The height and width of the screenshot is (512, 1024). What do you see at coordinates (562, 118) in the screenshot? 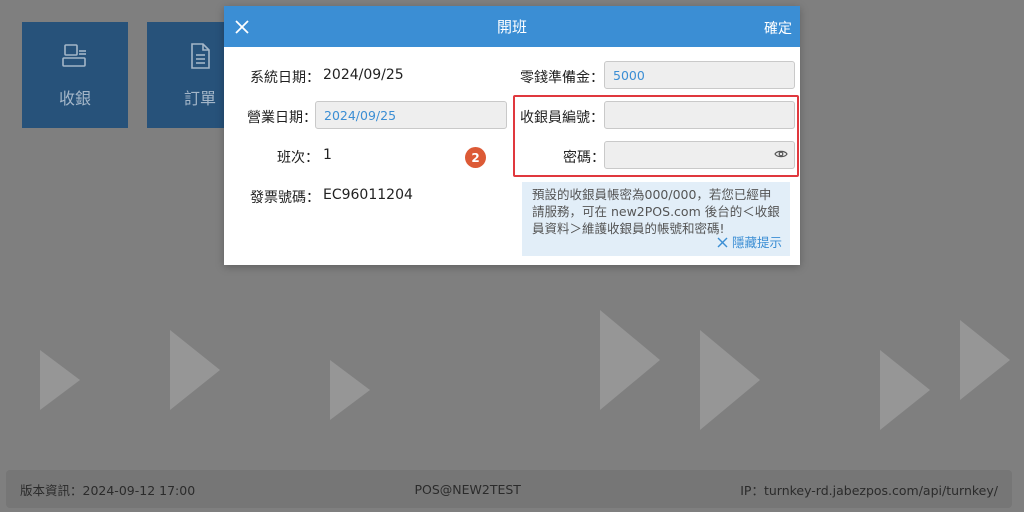
I see `cashier-id-label: 收銀員編號：` at bounding box center [562, 118].